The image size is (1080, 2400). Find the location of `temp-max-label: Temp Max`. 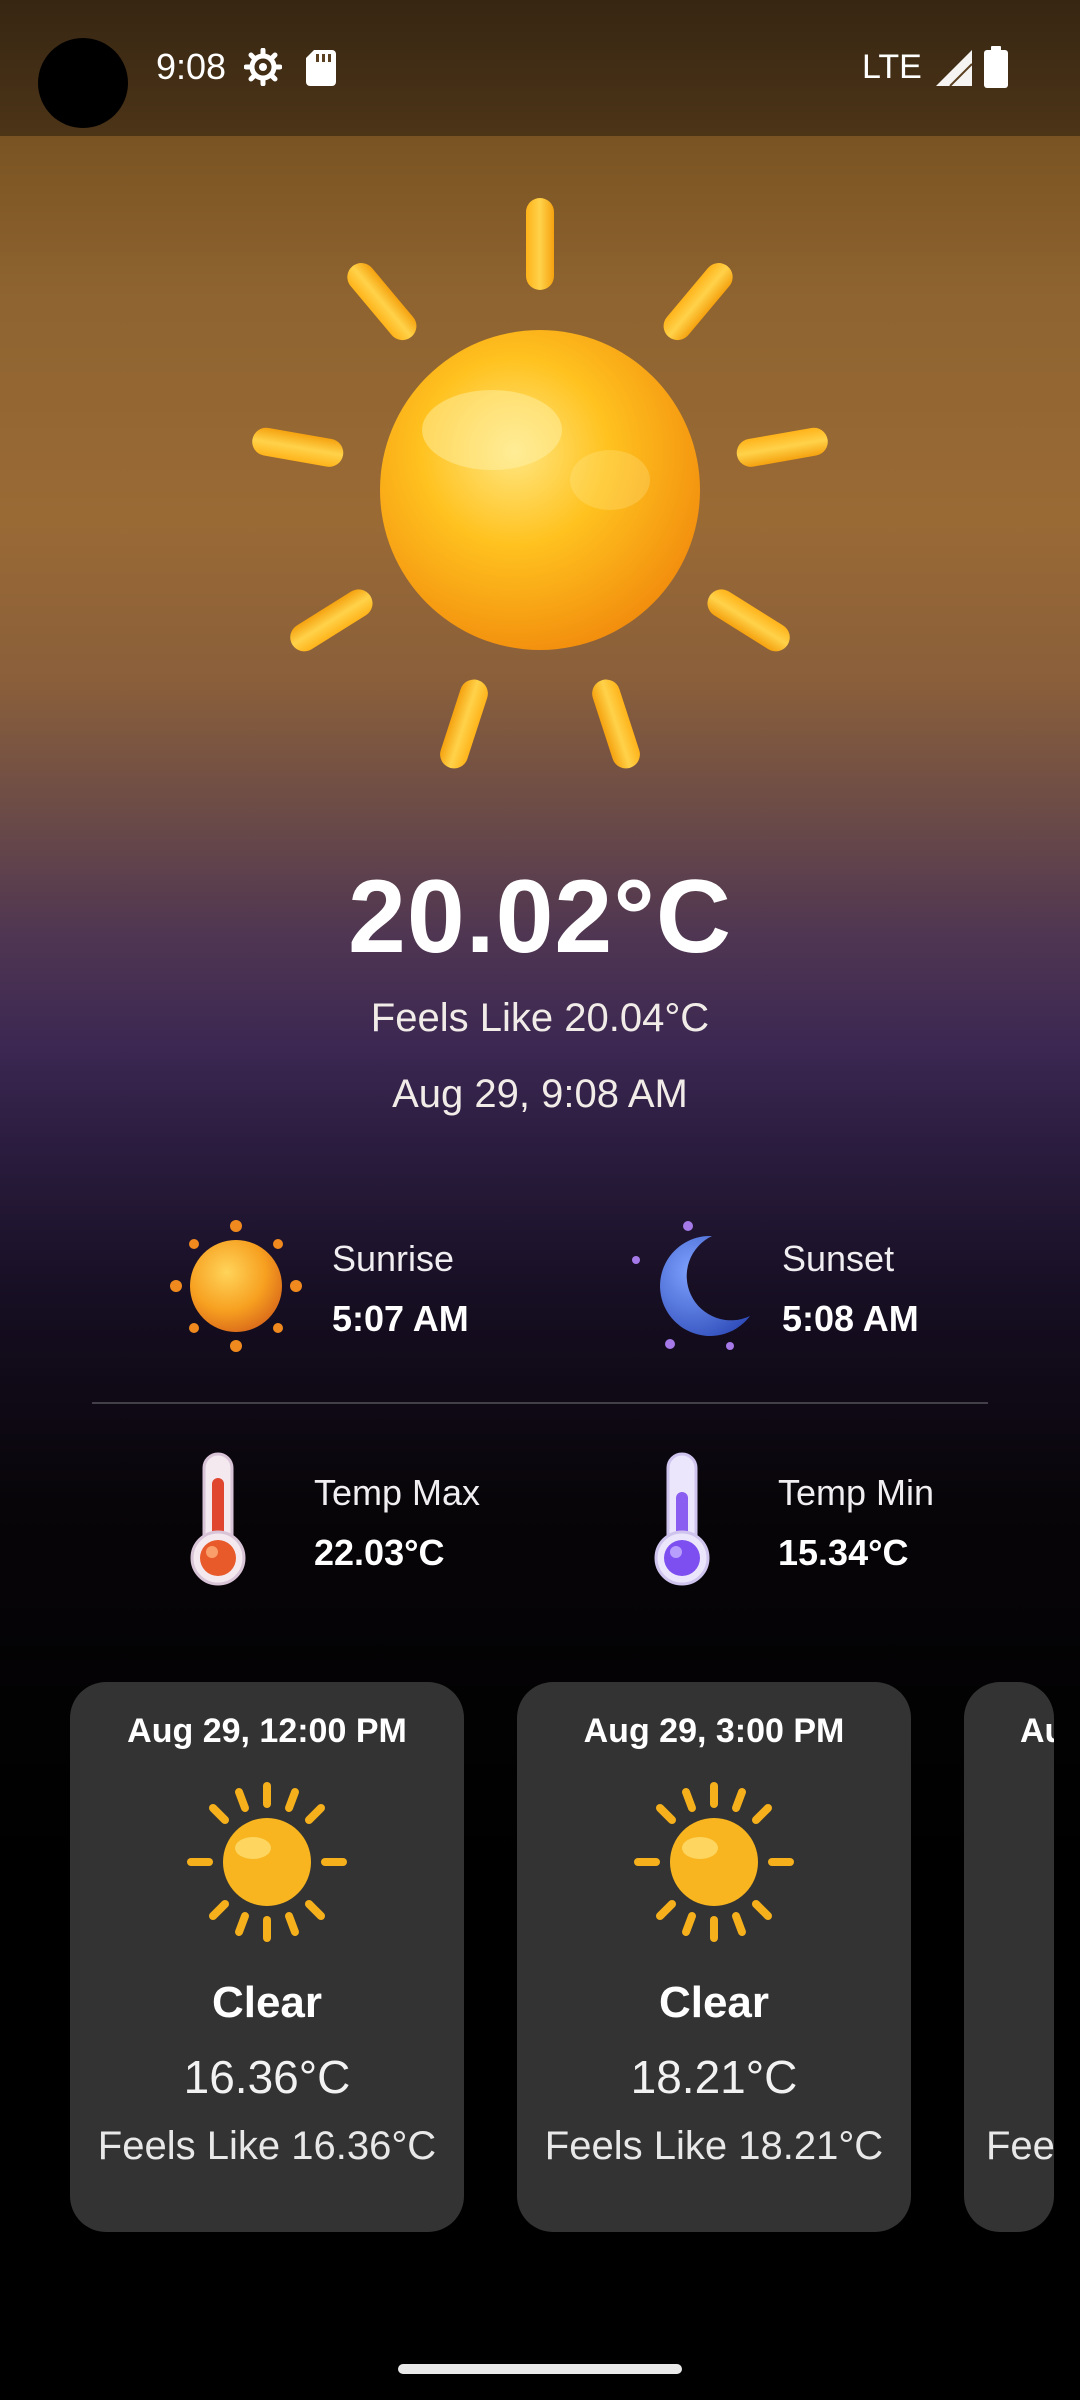

temp-max-label: Temp Max is located at coordinates (397, 1492).